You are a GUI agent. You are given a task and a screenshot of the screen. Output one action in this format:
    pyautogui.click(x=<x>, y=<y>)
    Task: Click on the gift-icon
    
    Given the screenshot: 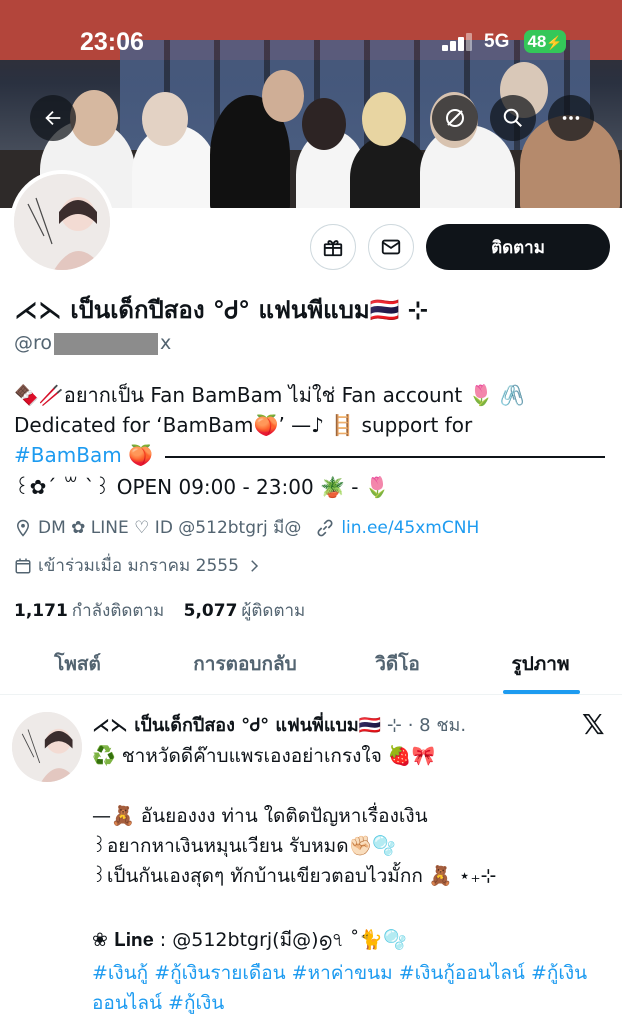 What is the action you would take?
    pyautogui.click(x=333, y=248)
    